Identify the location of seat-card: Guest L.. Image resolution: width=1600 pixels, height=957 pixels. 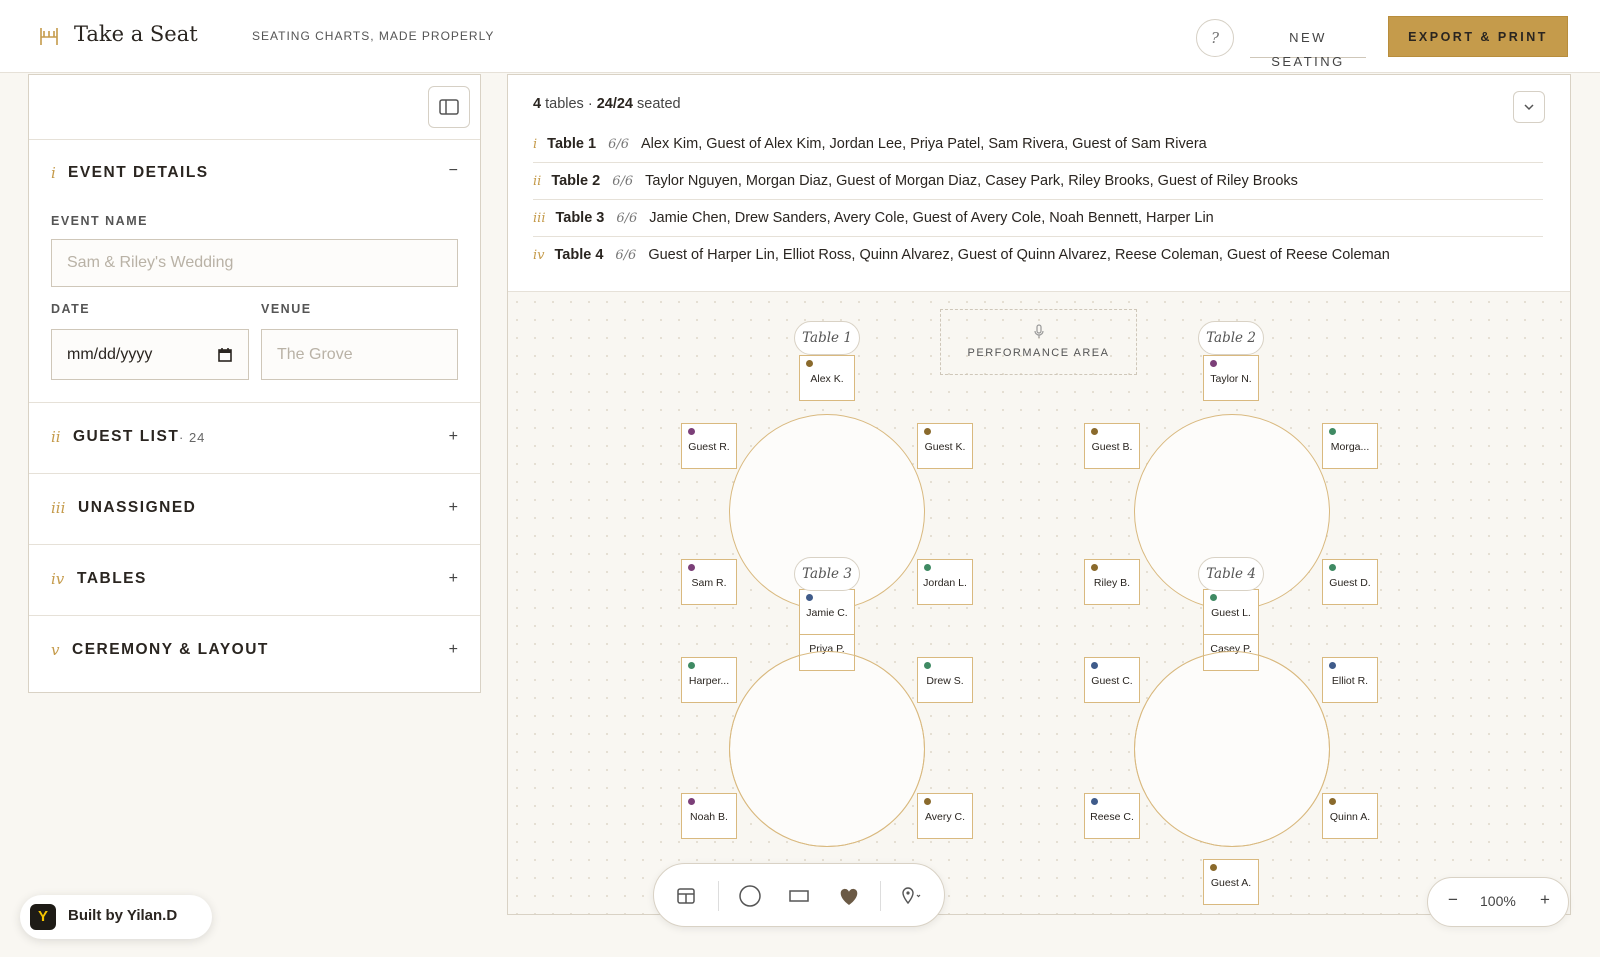
(1231, 612).